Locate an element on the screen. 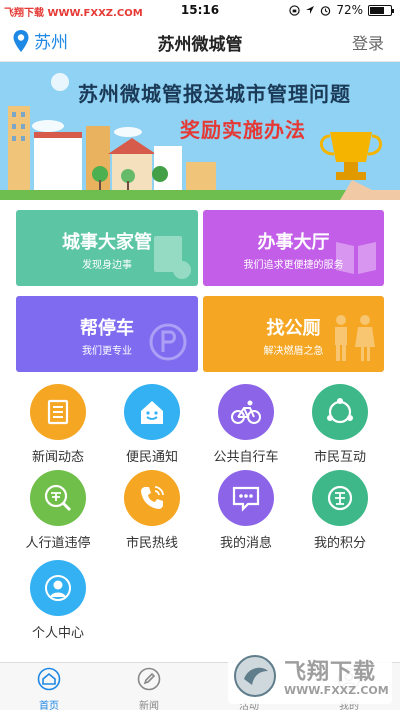  watermark-logo-icon is located at coordinates (255, 676).